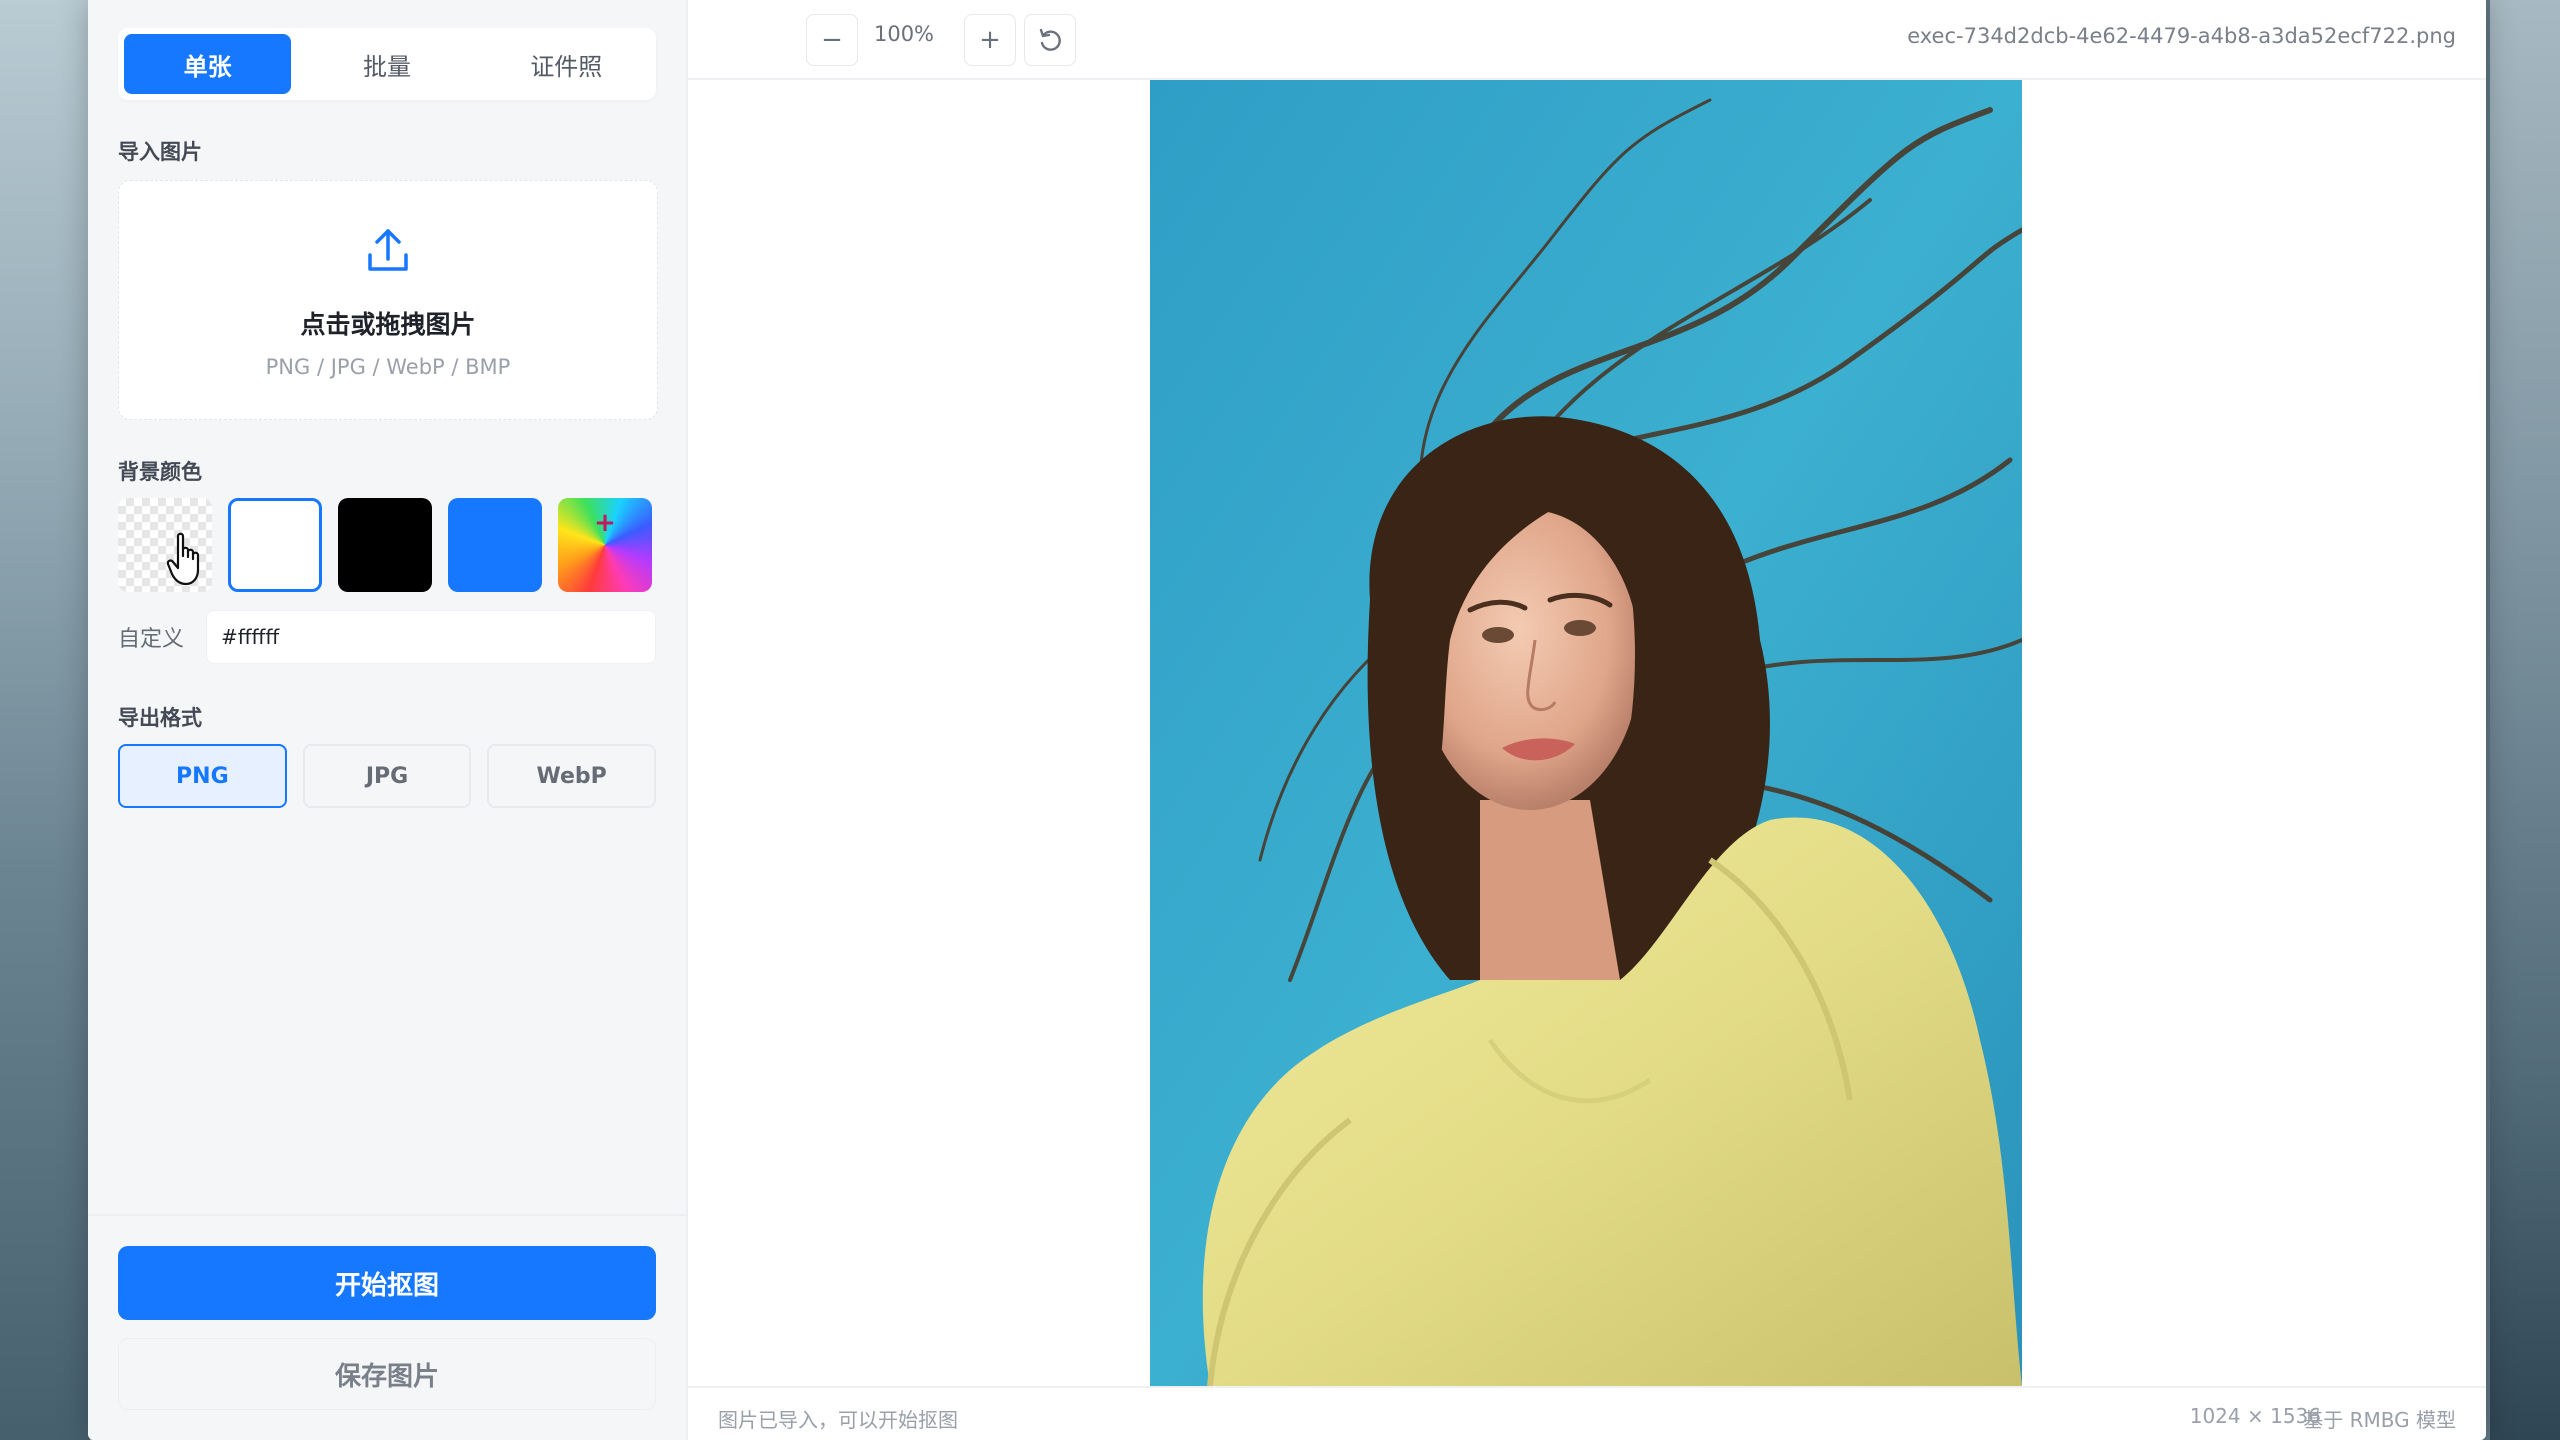  What do you see at coordinates (385, 545) in the screenshot?
I see `swatch-black` at bounding box center [385, 545].